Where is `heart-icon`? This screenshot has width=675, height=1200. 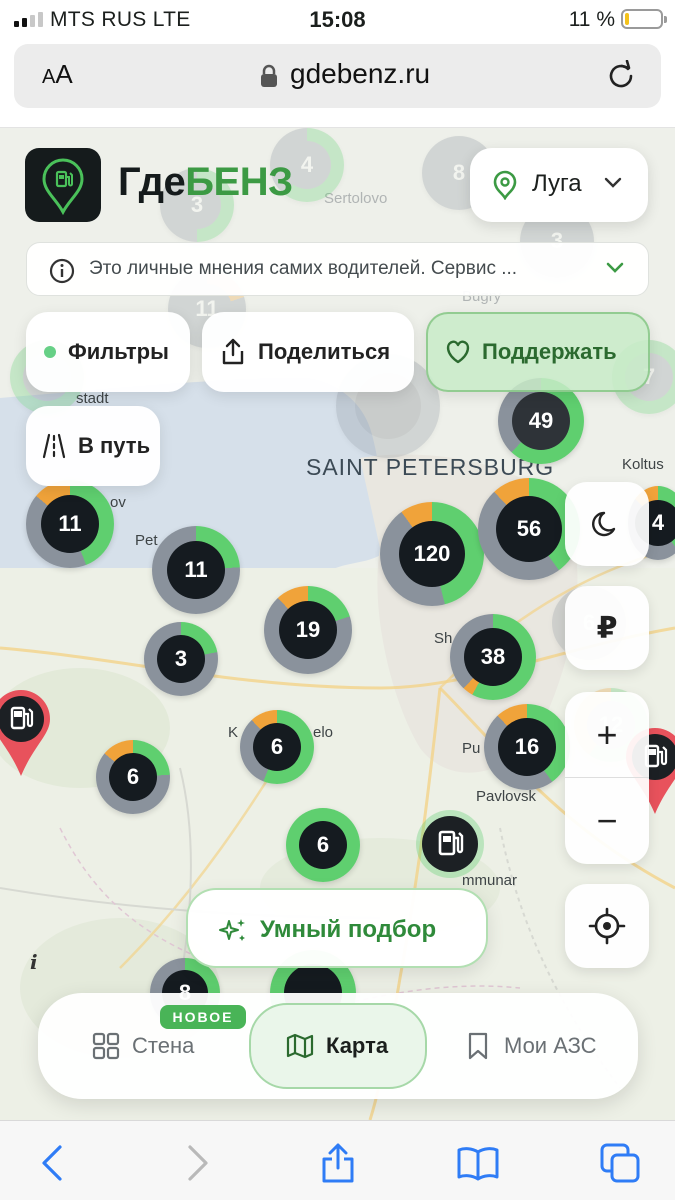 heart-icon is located at coordinates (458, 352).